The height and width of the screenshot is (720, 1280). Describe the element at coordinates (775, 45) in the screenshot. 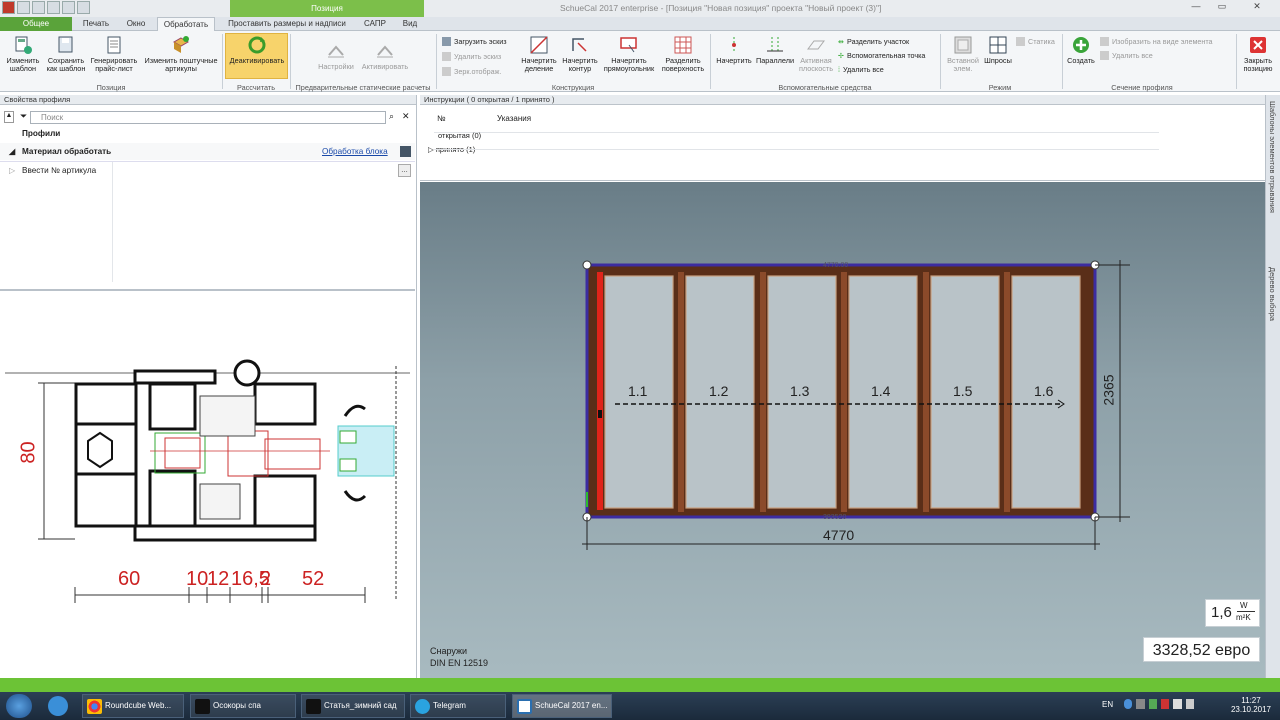

I see `parallel-icon` at that location.